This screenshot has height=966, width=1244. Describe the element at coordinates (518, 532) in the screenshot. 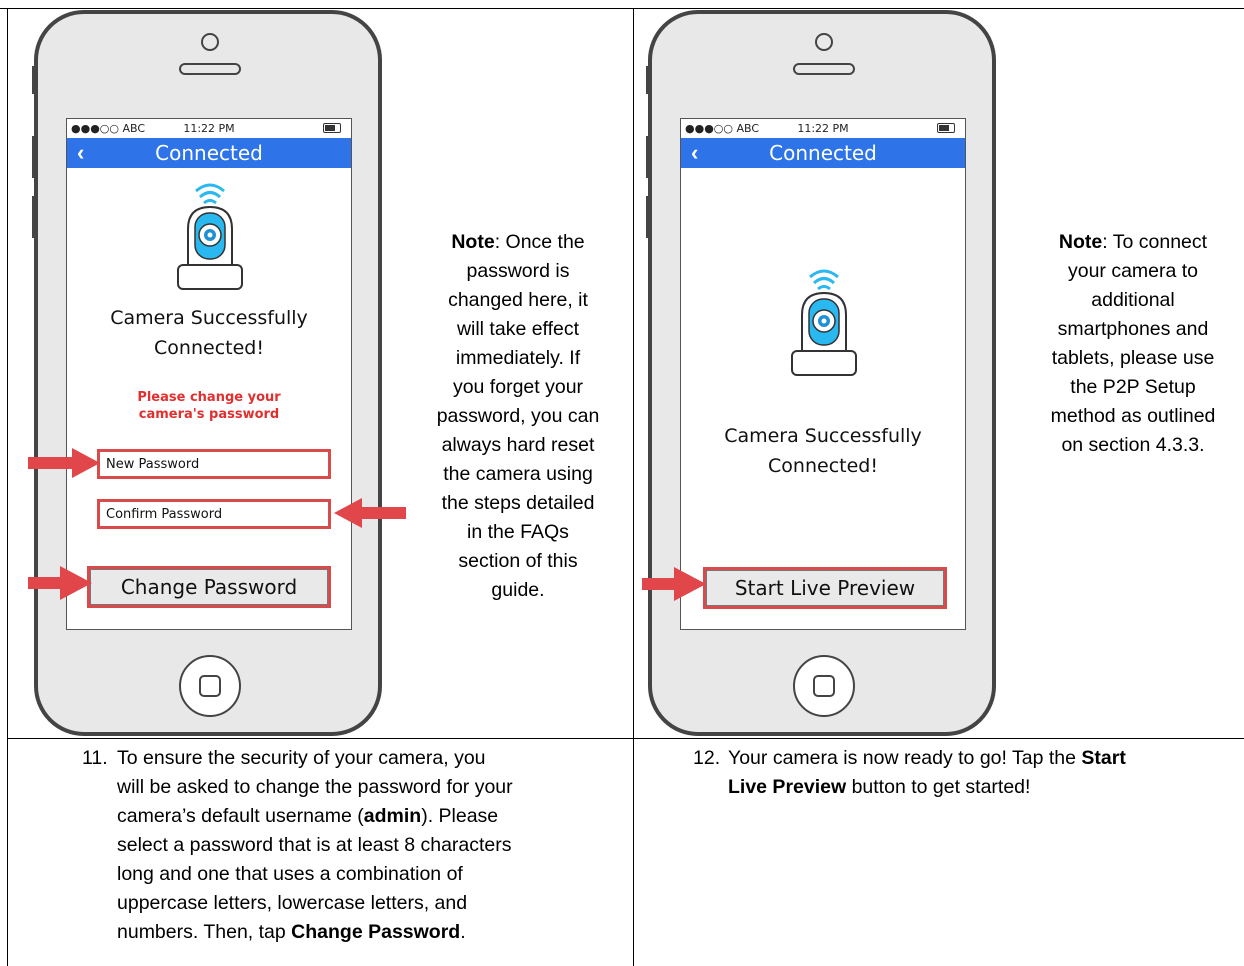

I see `note-line: in the FAQs` at that location.